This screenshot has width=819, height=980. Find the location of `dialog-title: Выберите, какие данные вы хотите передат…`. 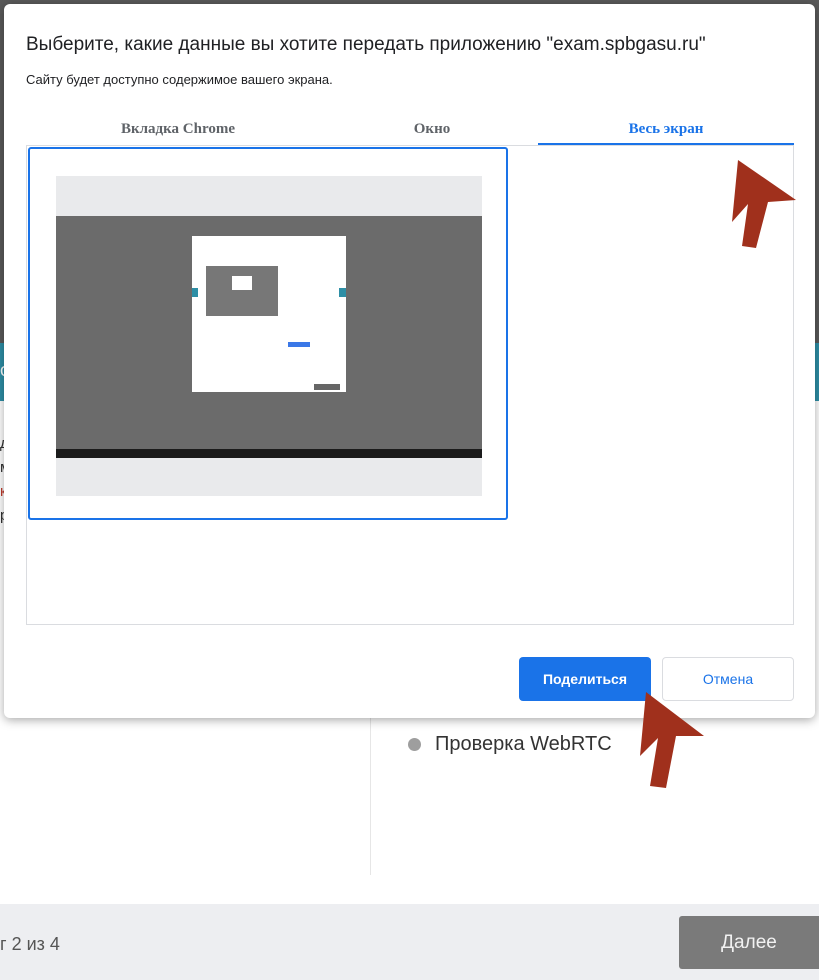

dialog-title: Выберите, какие данные вы хотите передат… is located at coordinates (366, 44).